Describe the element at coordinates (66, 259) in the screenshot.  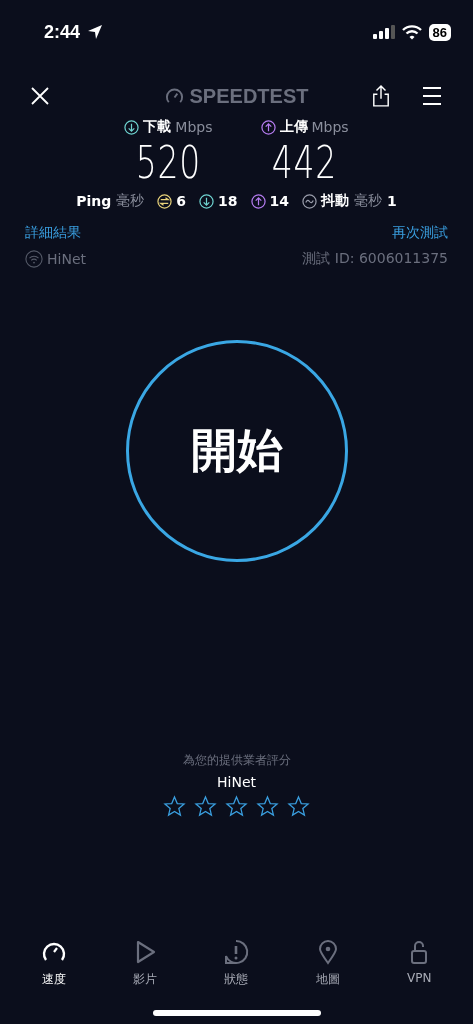
I see `provider-name: HiNet` at that location.